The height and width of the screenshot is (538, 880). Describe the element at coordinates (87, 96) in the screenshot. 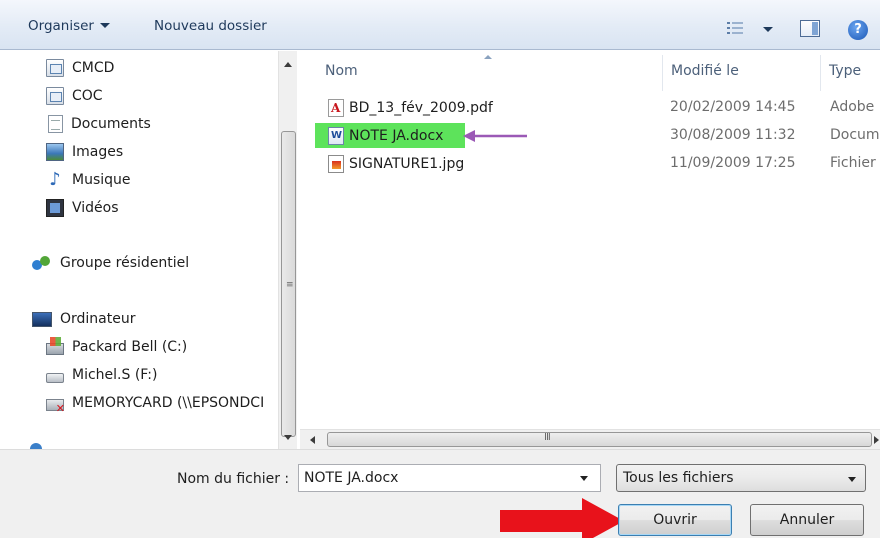

I see `nav-item-label: COC` at that location.